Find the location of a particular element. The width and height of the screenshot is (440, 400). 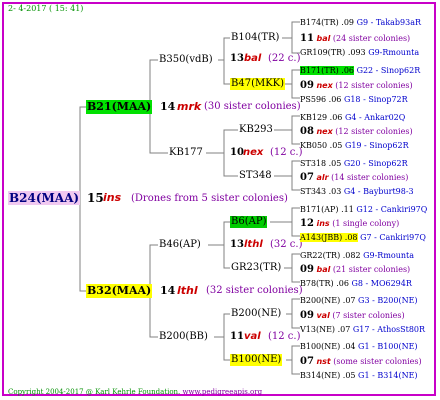

gen1-queen-1: B32(MAA) is located at coordinates (119, 291).